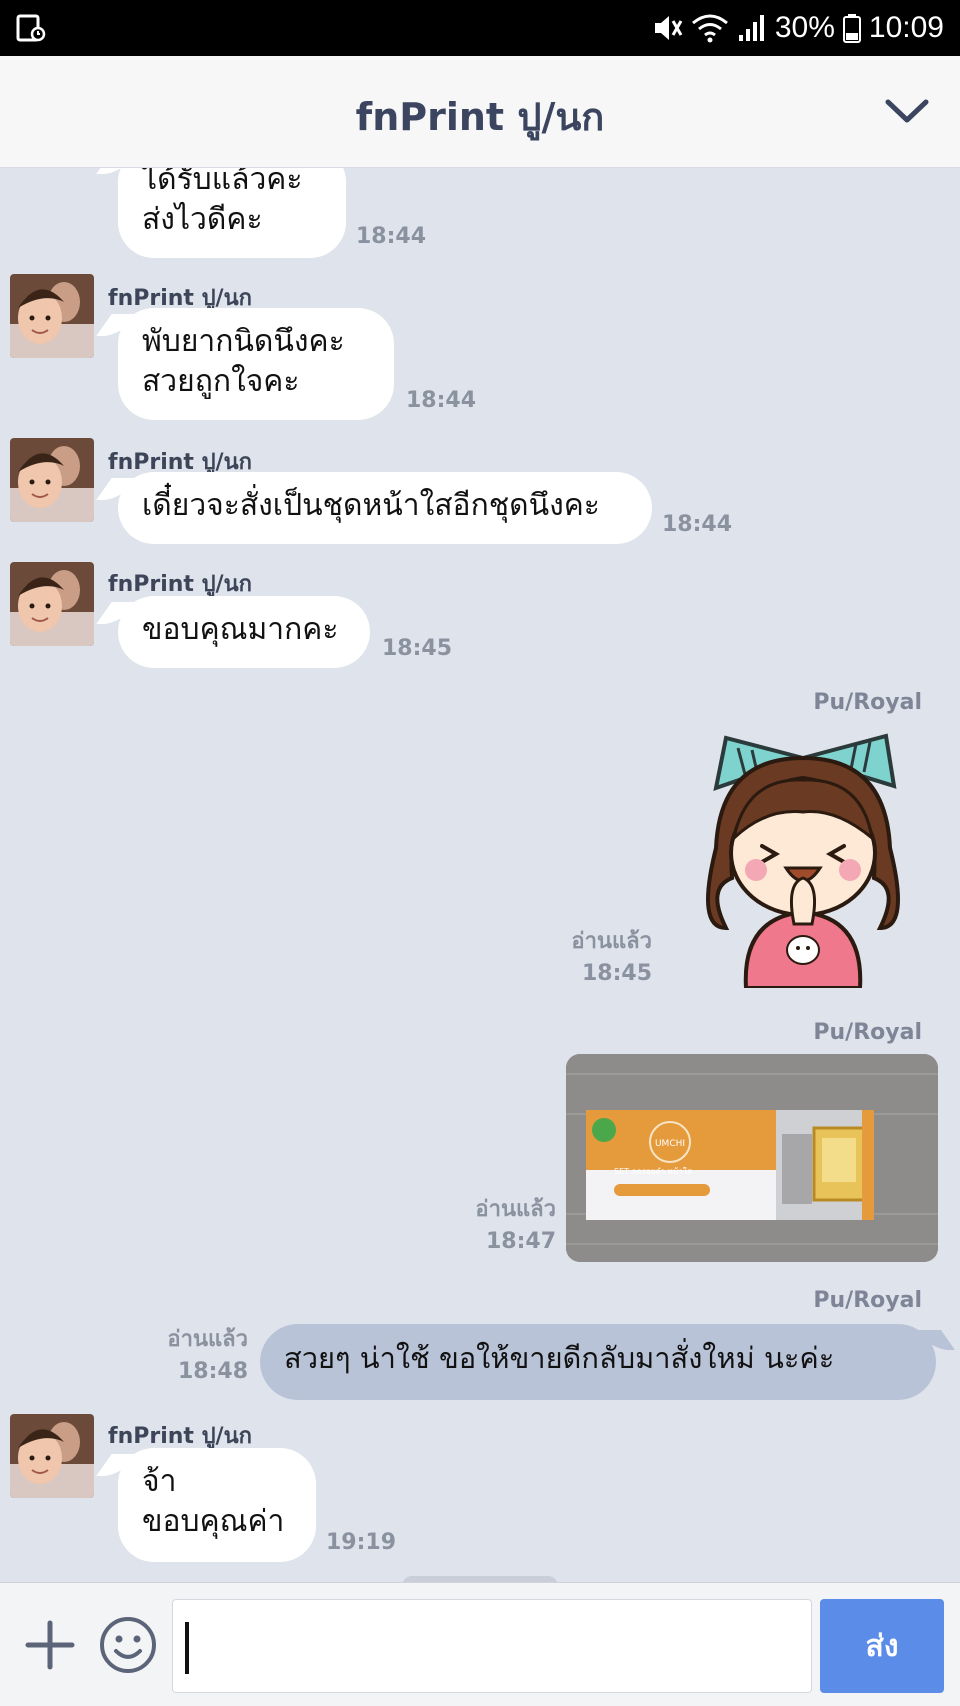 Image resolution: width=960 pixels, height=1706 pixels. What do you see at coordinates (653, 1171) in the screenshot?
I see `product-line: SET ลดรอยดำ หน้าใส` at bounding box center [653, 1171].